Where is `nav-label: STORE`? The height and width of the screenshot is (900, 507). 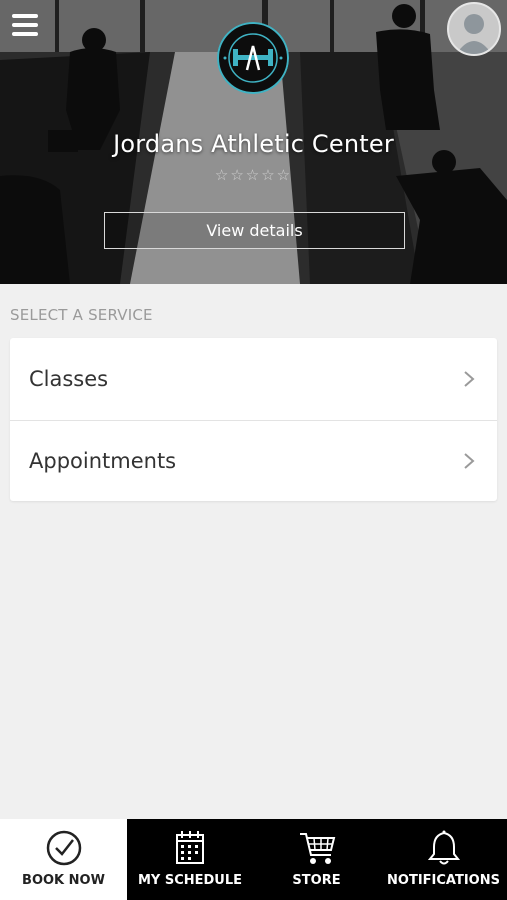
nav-label: STORE is located at coordinates (316, 880).